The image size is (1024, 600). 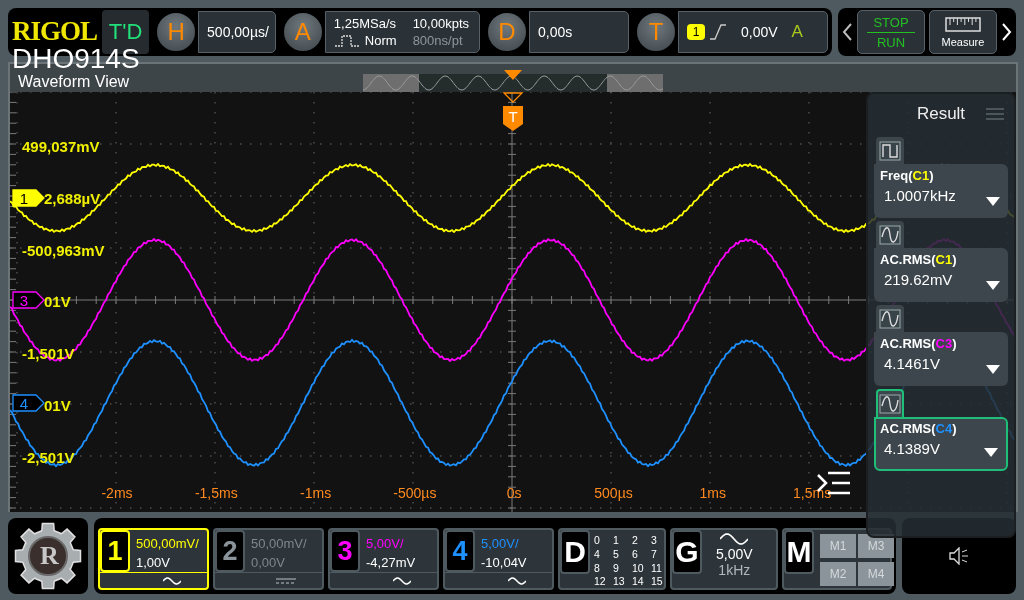 I want to click on math-key: M, so click(x=799, y=552).